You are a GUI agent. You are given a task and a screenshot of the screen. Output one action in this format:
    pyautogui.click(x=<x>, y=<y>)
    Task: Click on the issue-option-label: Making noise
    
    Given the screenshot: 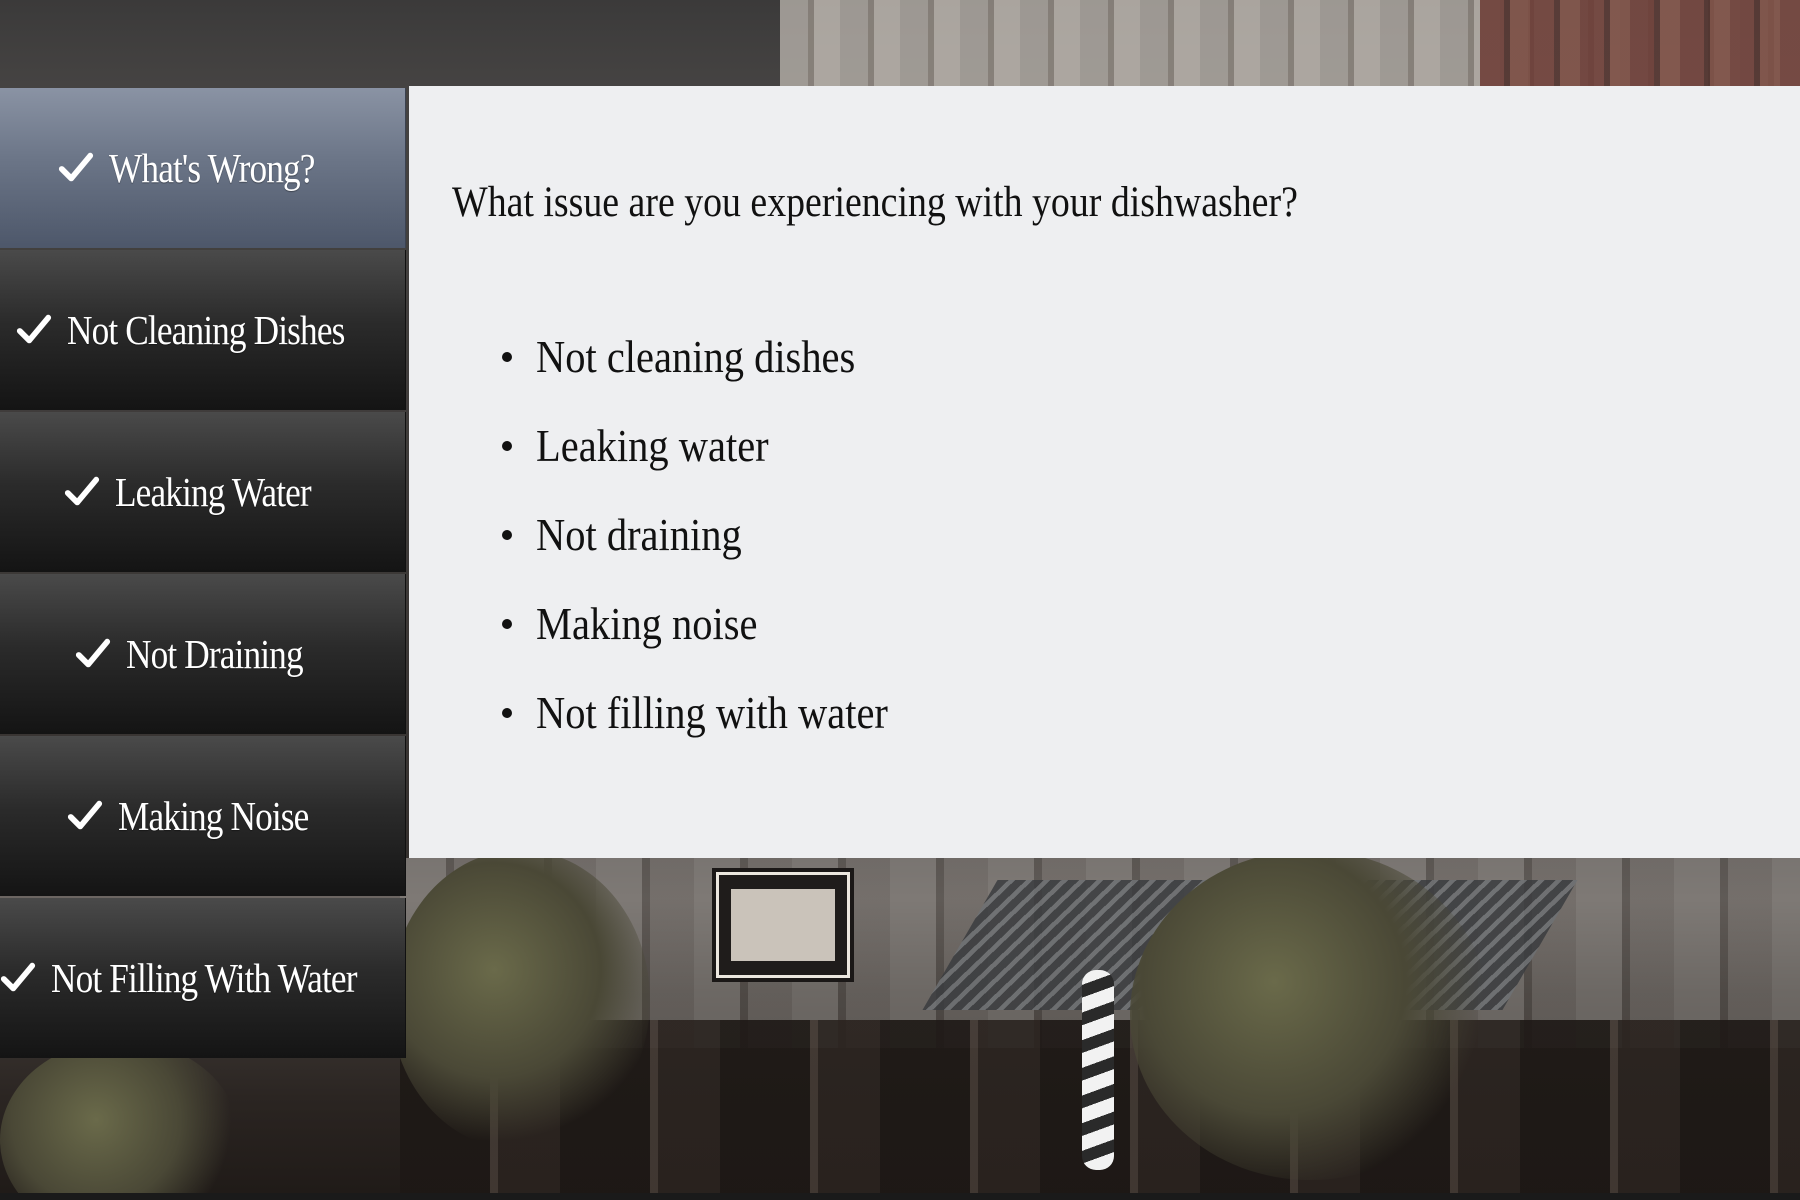 What is the action you would take?
    pyautogui.click(x=647, y=623)
    